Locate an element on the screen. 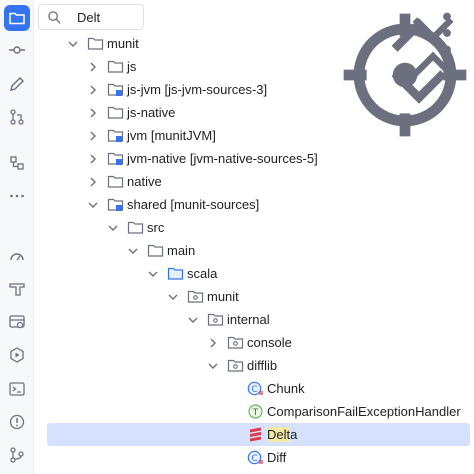 Image resolution: width=474 pixels, height=474 pixels. pull-requests-icon is located at coordinates (17, 117).